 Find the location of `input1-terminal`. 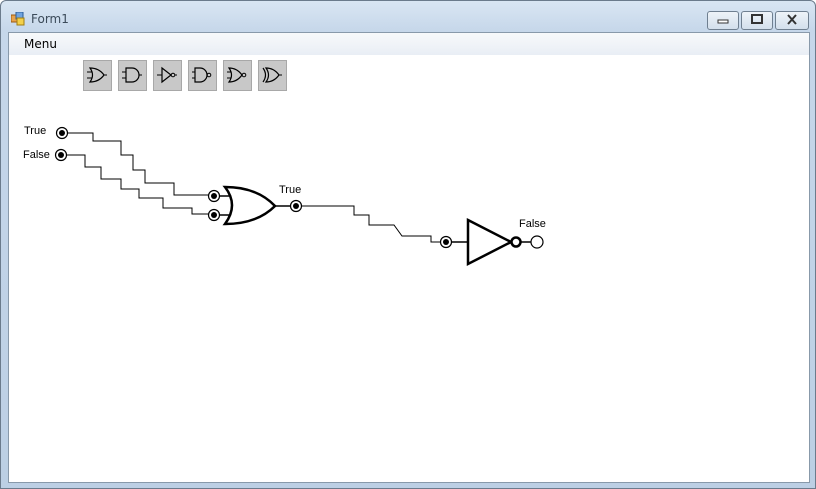

input1-terminal is located at coordinates (62, 133).